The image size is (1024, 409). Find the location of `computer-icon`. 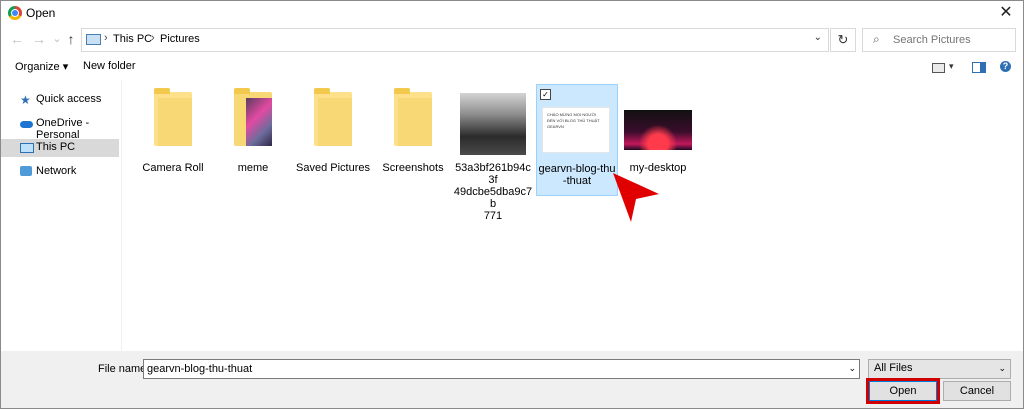

computer-icon is located at coordinates (27, 148).